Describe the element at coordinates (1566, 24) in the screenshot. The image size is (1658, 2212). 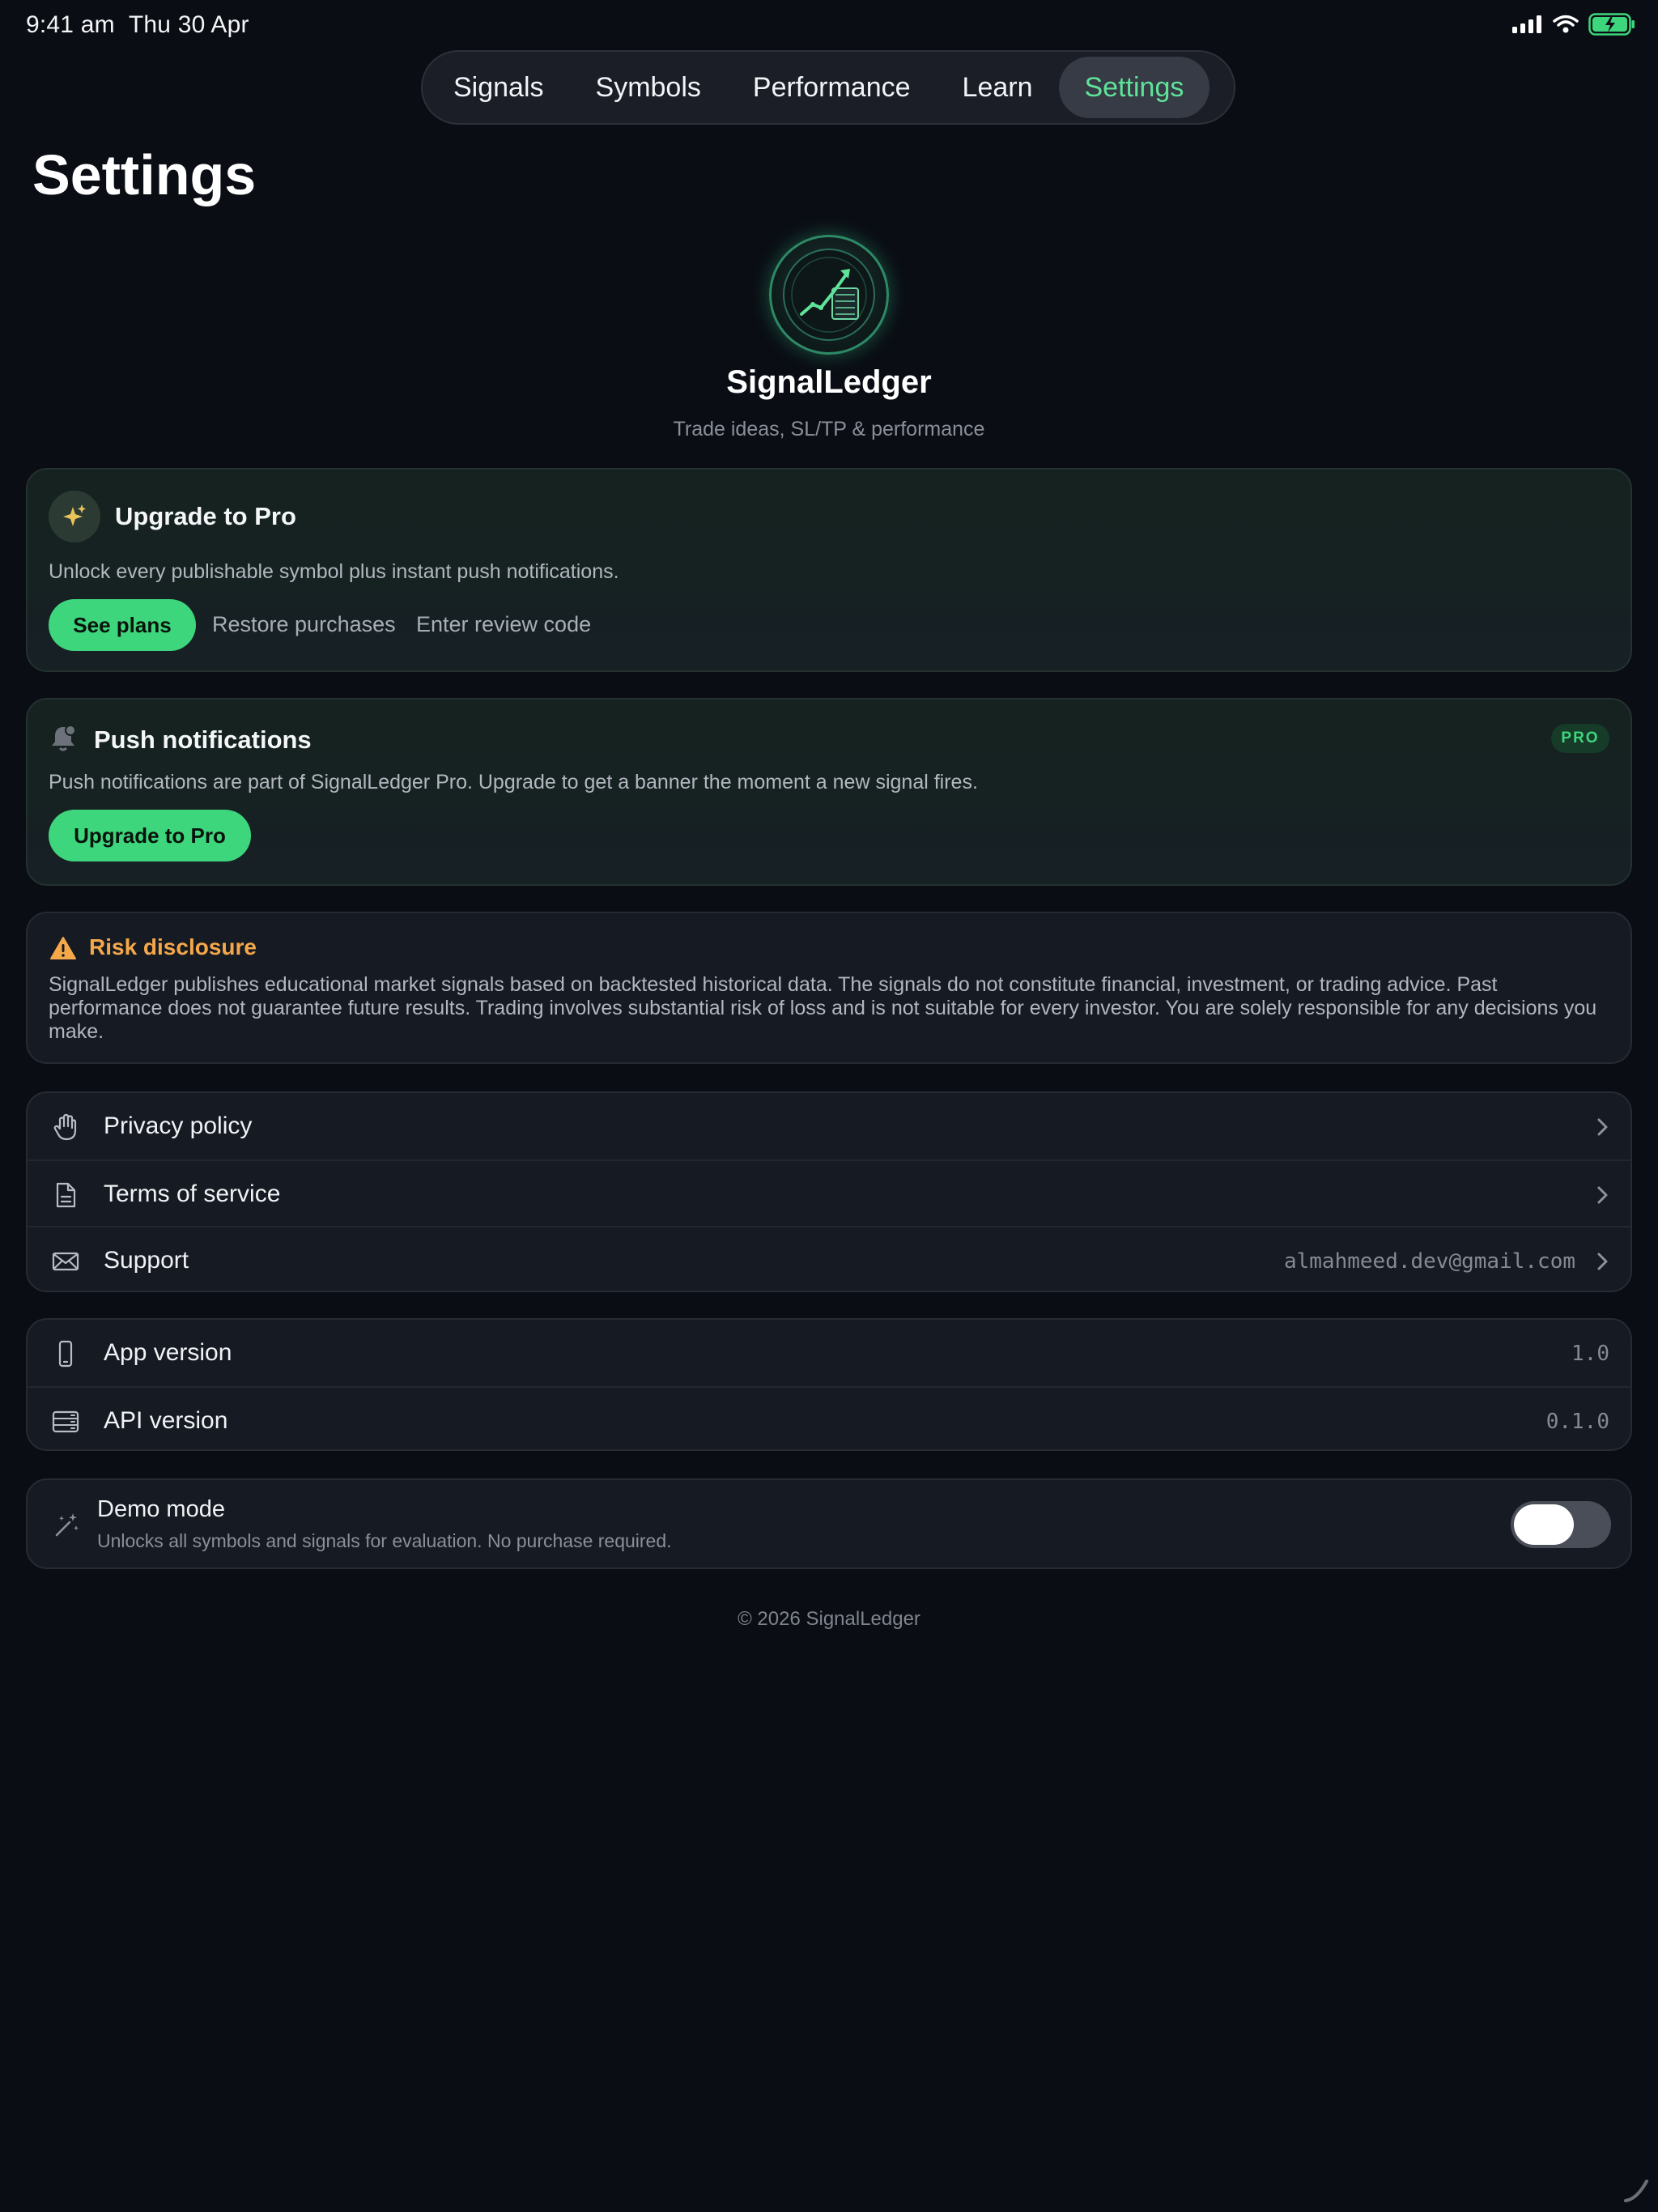
I see `wifi-icon` at that location.